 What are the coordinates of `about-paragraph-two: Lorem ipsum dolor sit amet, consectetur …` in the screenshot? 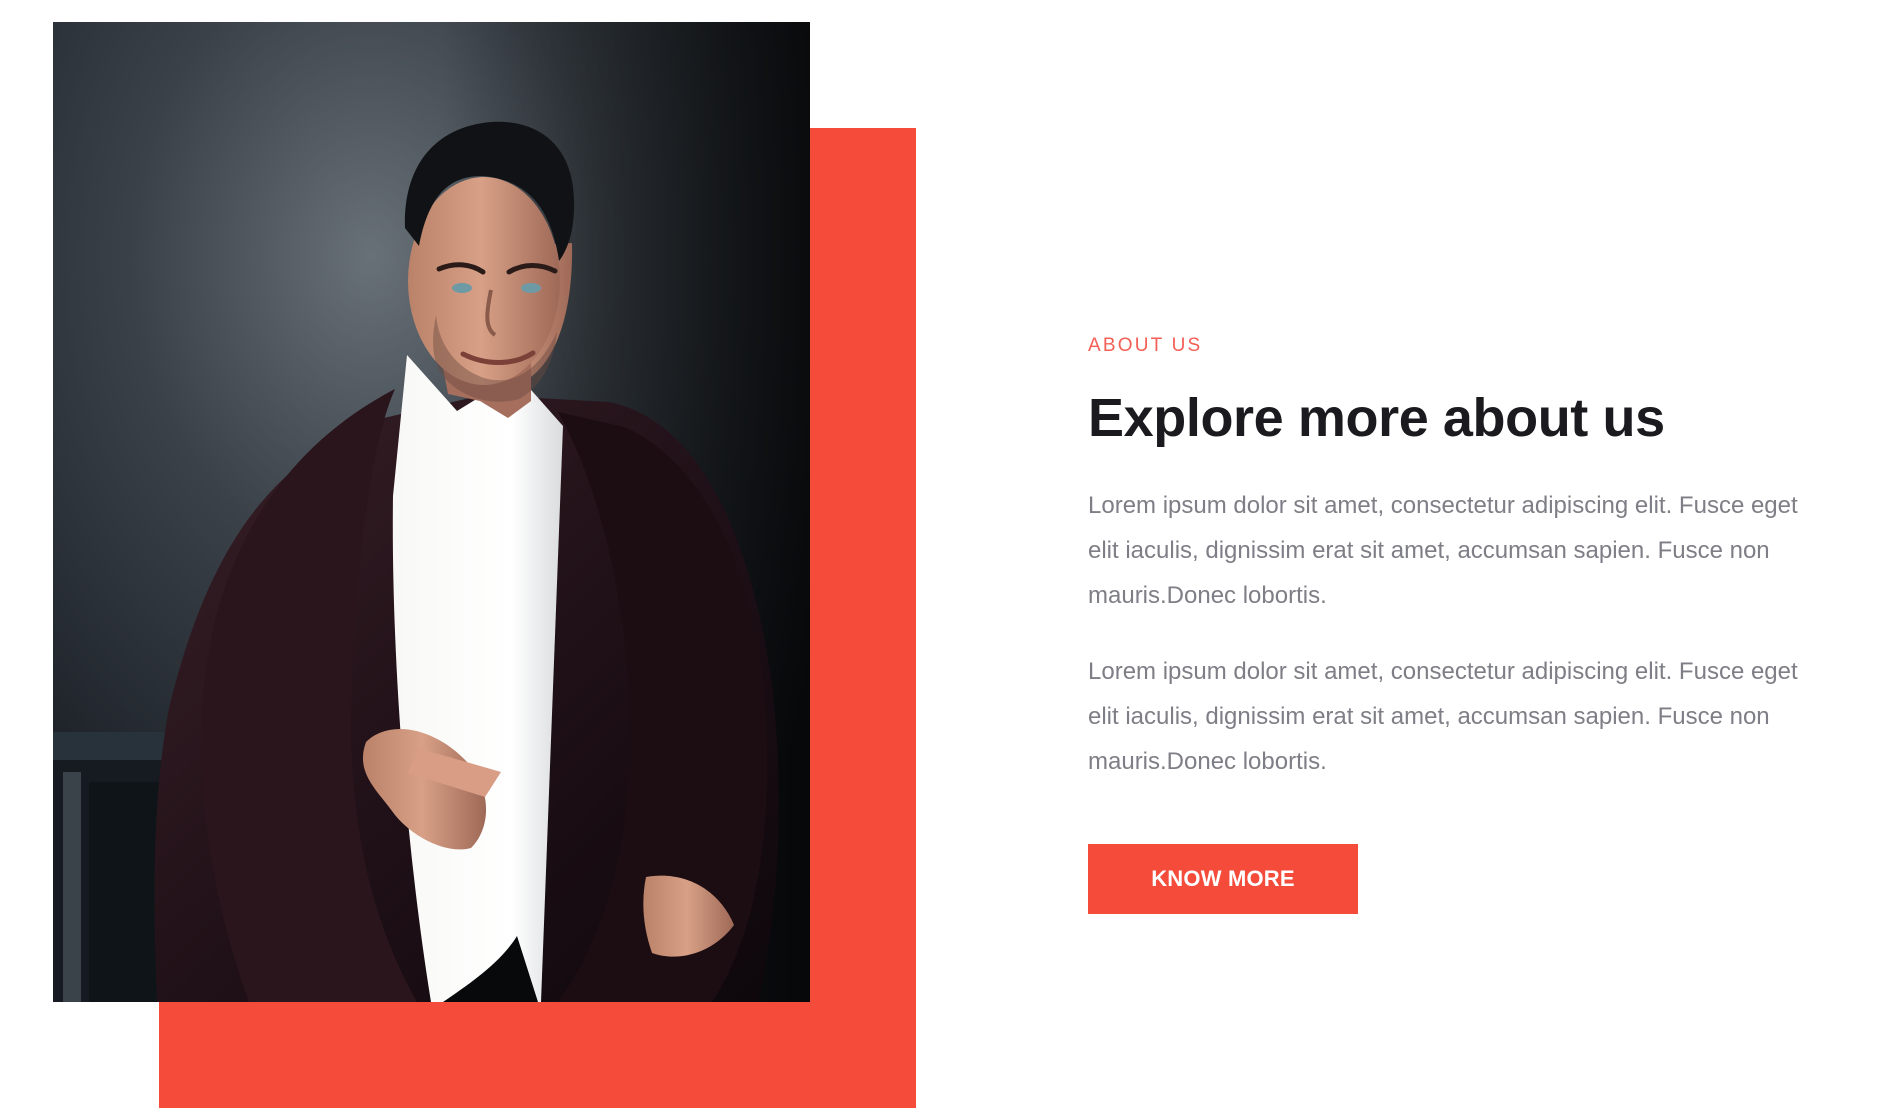 It's located at (1443, 717).